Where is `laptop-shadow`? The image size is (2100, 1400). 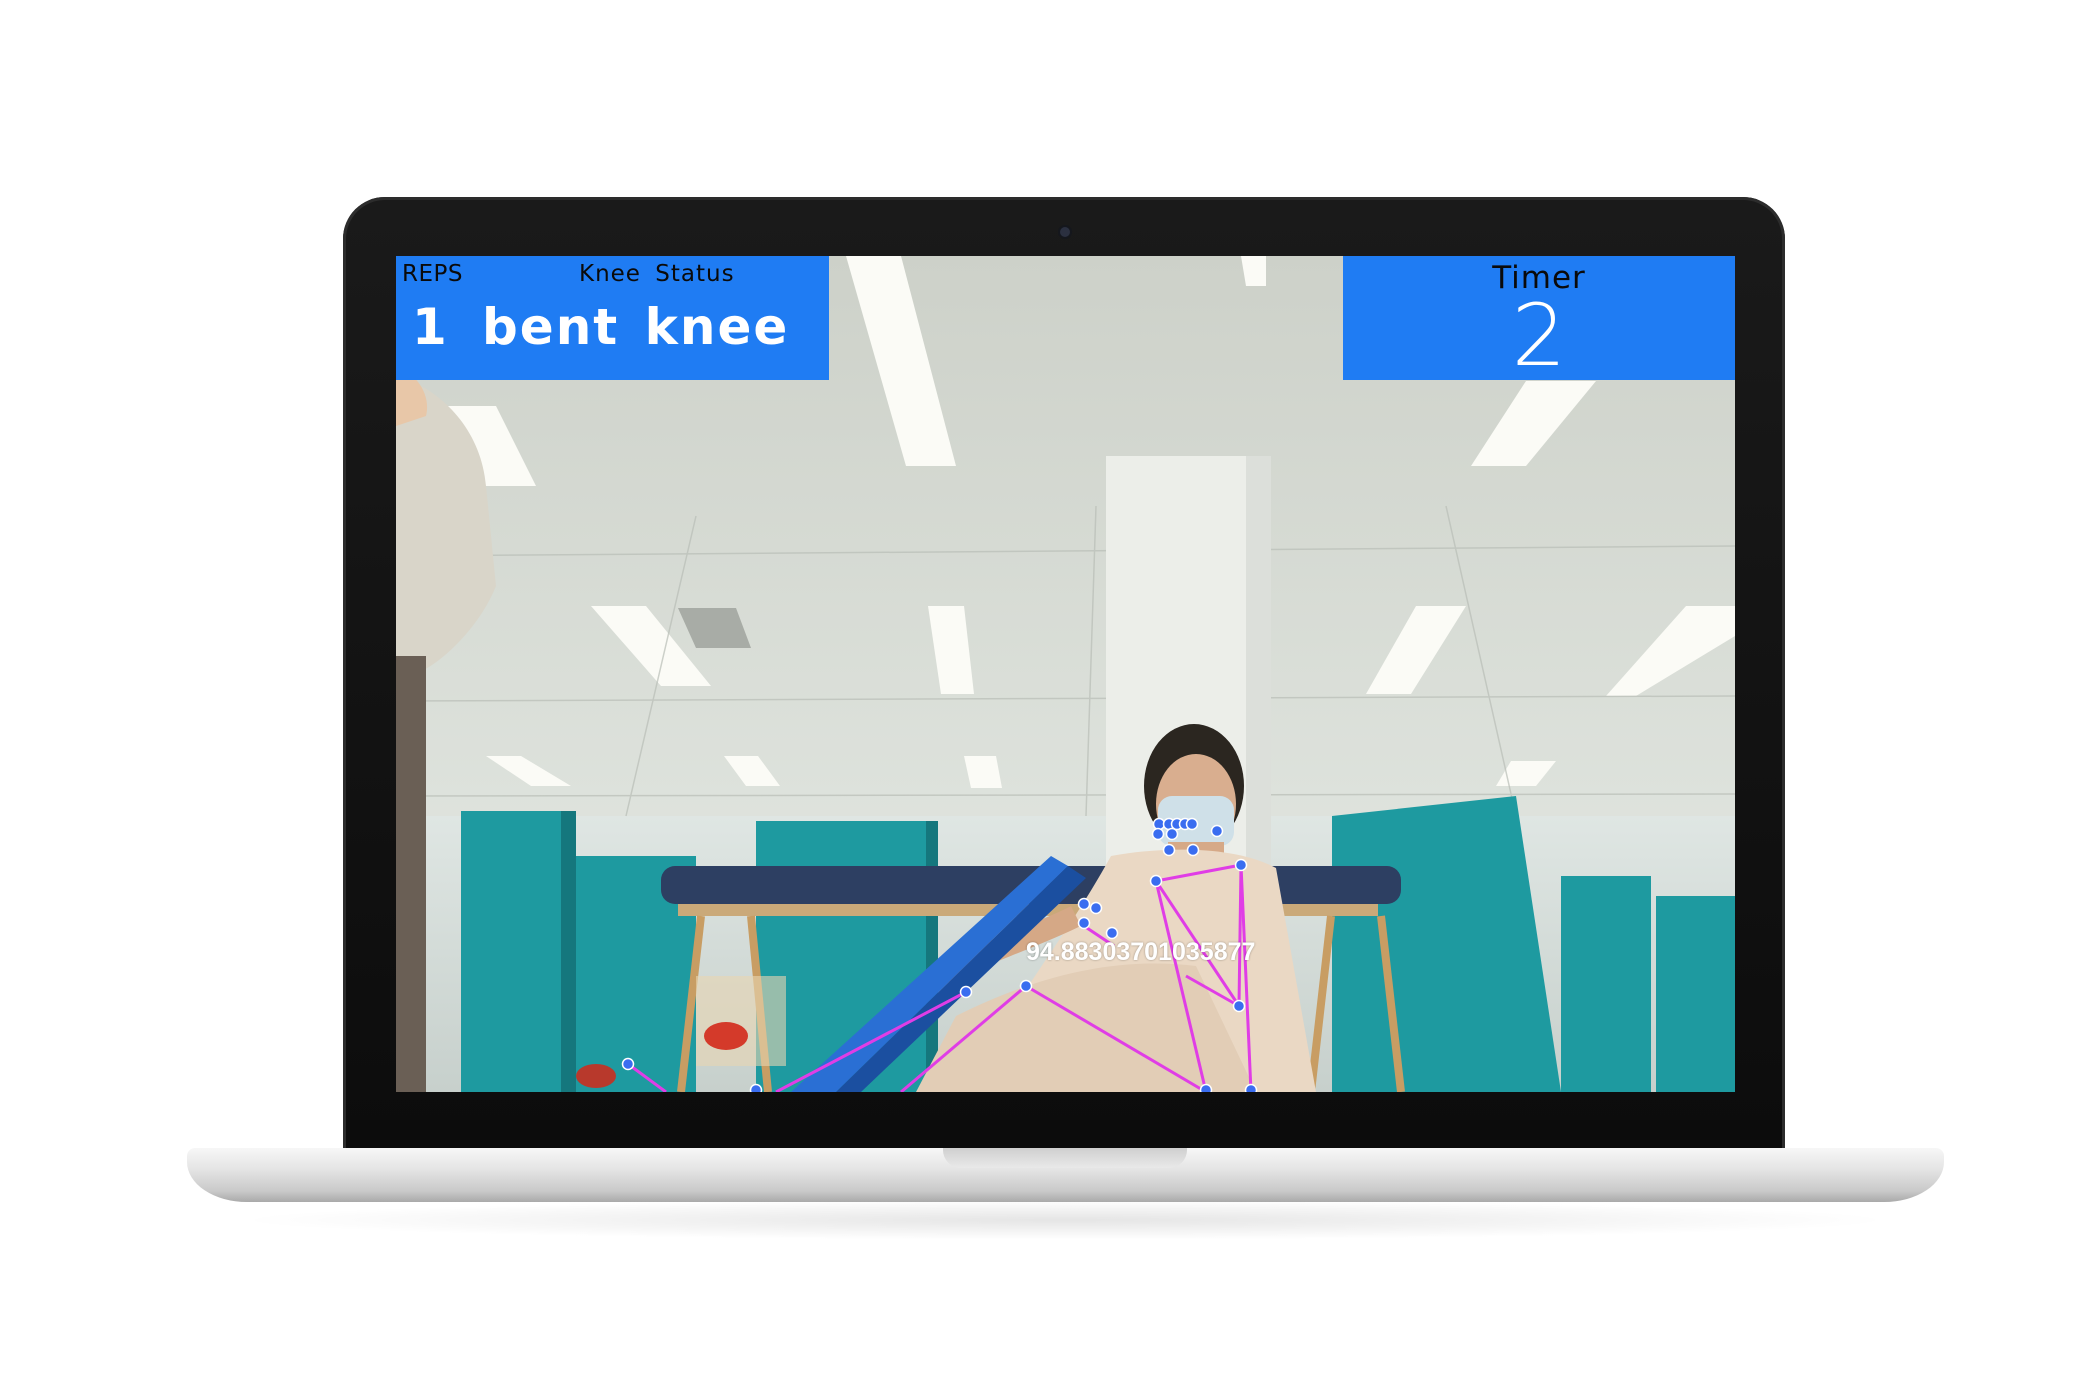 laptop-shadow is located at coordinates (1065, 1220).